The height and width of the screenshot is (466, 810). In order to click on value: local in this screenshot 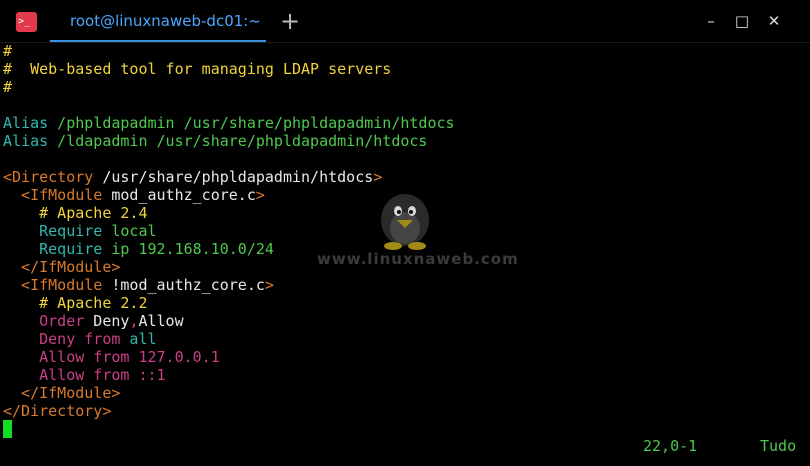, I will do `click(129, 231)`.